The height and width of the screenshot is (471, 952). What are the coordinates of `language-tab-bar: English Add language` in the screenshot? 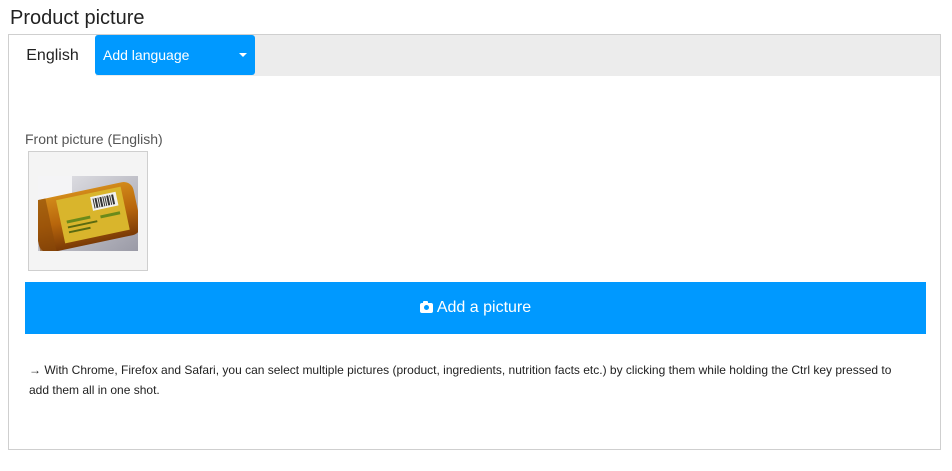 It's located at (474, 55).